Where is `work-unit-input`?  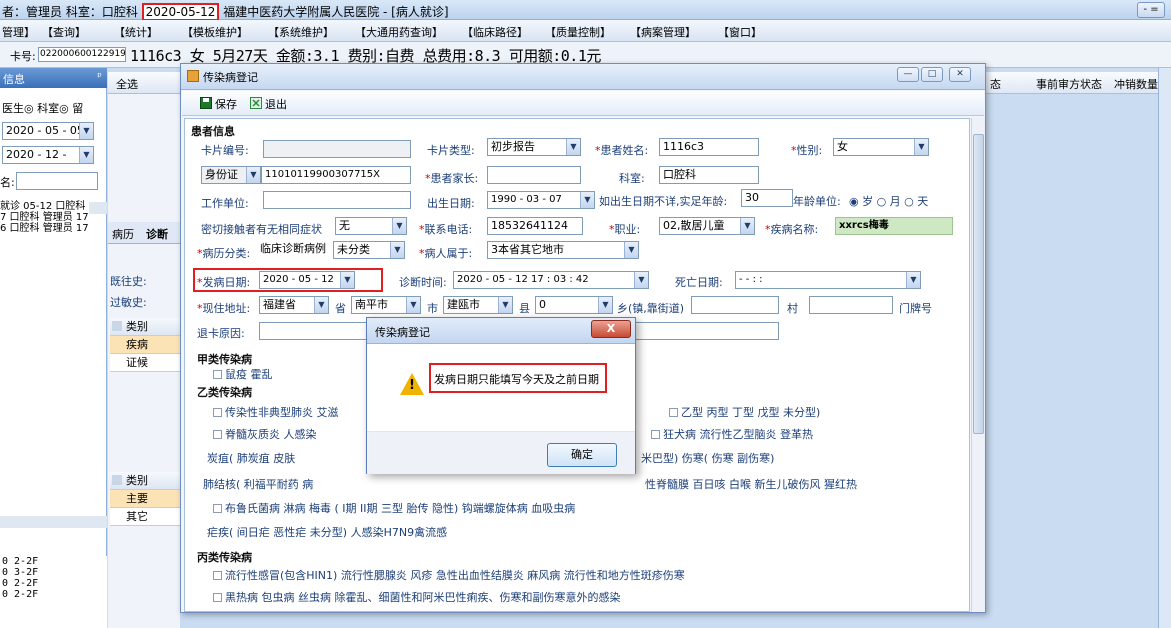 work-unit-input is located at coordinates (337, 200).